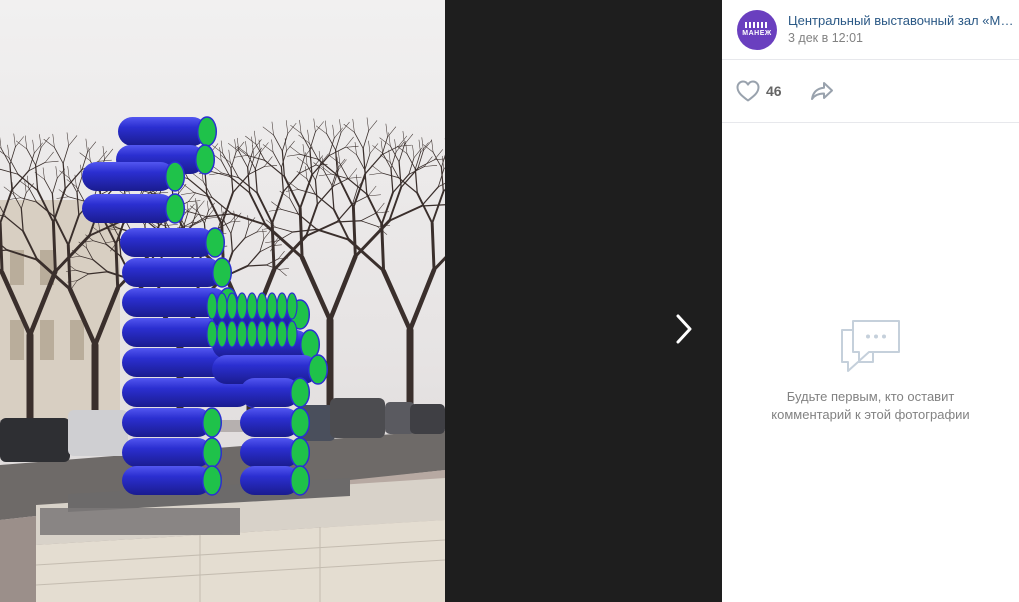 The image size is (1019, 602). Describe the element at coordinates (757, 33) in the screenshot. I see `avatar-logo-text: МАНЕЖ` at that location.